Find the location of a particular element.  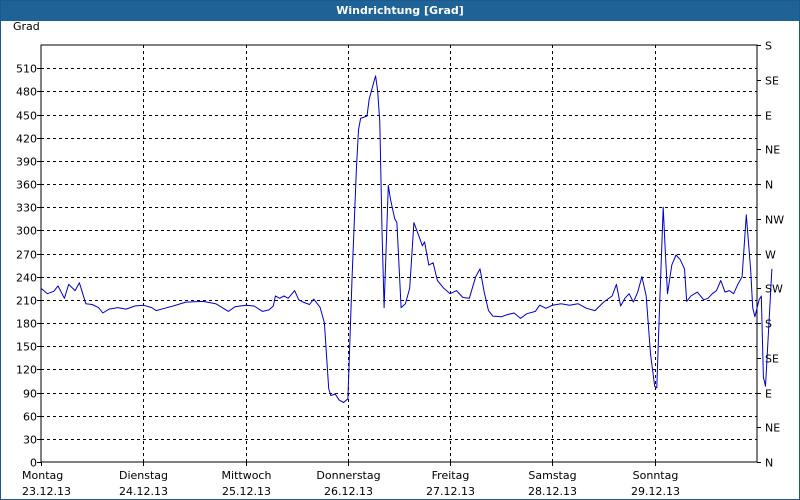

y-tick-label: 330 is located at coordinates (26, 208).